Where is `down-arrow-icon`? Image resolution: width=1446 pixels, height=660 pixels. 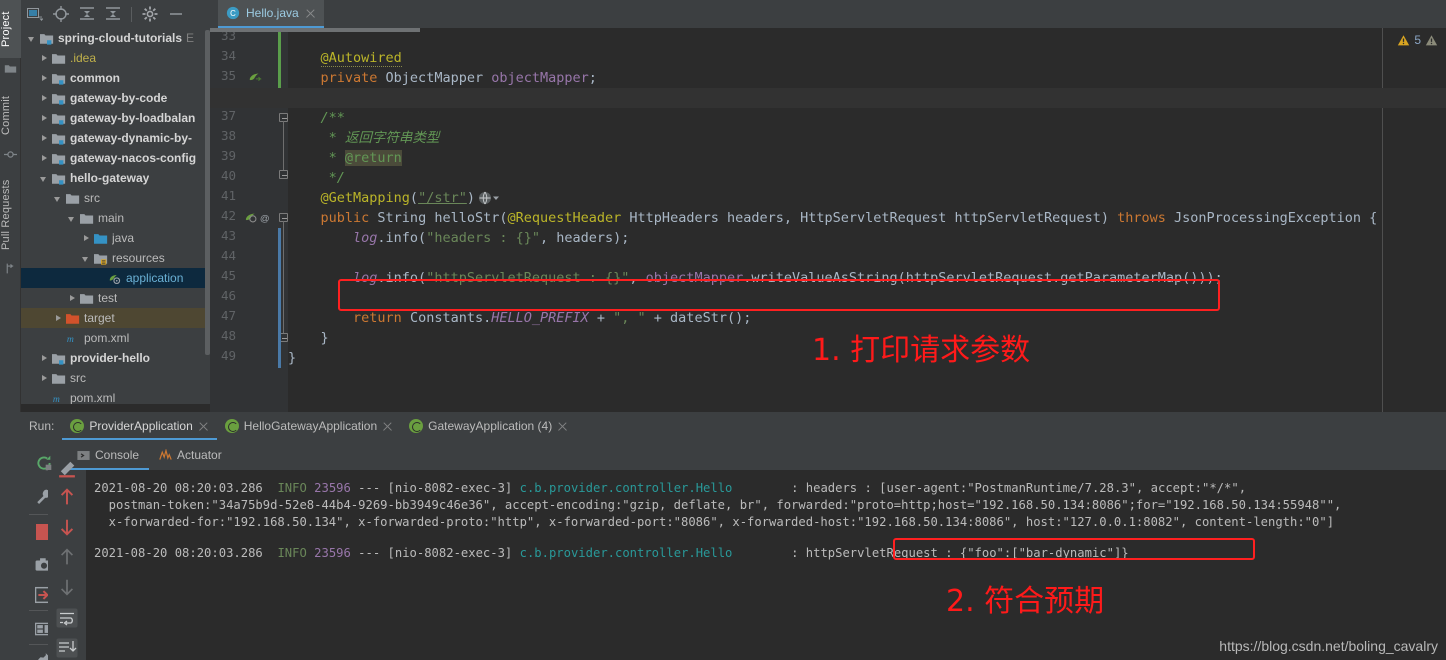
down-arrow-icon is located at coordinates (67, 527).